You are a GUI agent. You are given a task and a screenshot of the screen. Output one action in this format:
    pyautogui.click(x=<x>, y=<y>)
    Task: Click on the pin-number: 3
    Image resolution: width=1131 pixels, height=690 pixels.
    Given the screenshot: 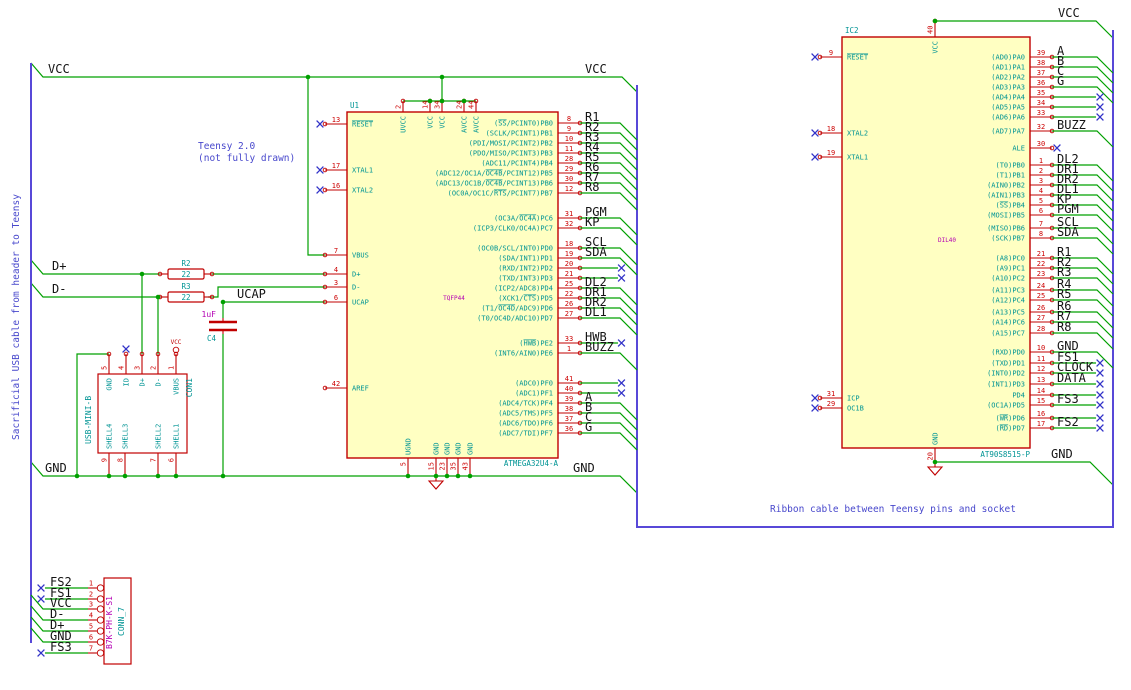 What is the action you would take?
    pyautogui.click(x=1041, y=181)
    